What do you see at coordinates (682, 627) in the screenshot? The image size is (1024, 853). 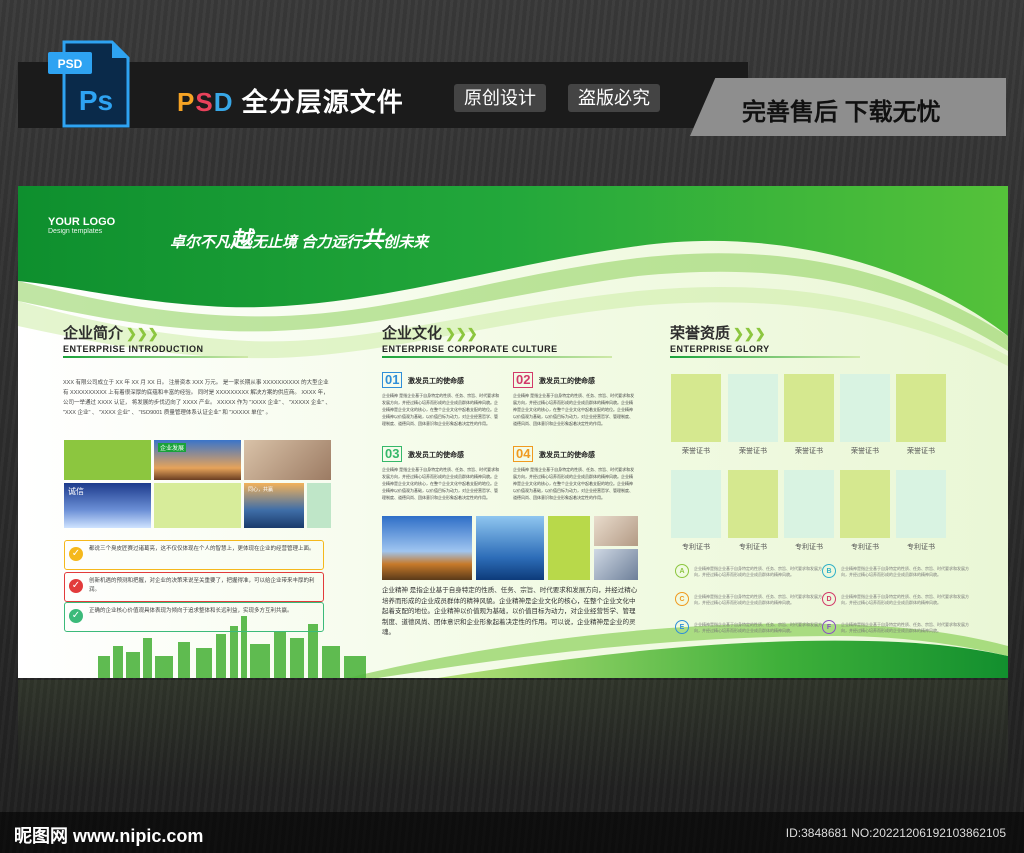 I see `glory-letter-e: E` at bounding box center [682, 627].